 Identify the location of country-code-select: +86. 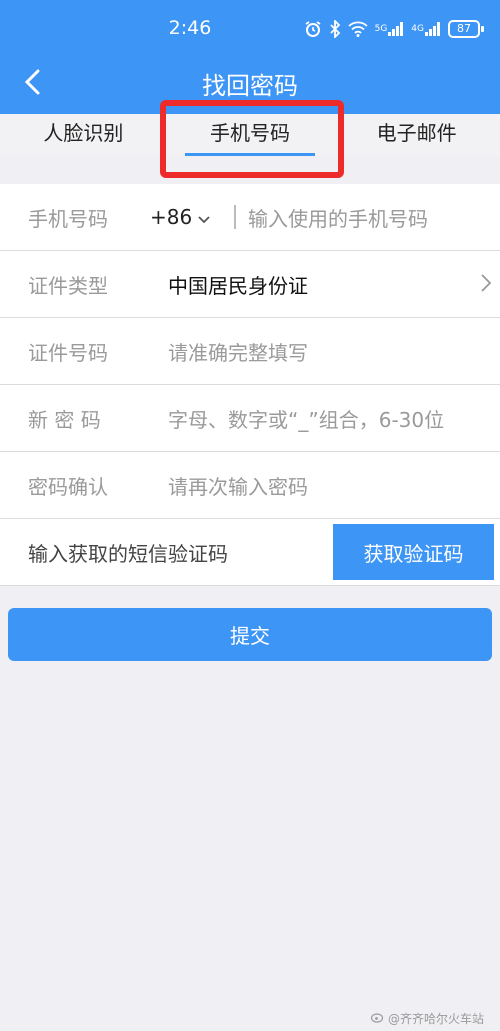
(180, 217).